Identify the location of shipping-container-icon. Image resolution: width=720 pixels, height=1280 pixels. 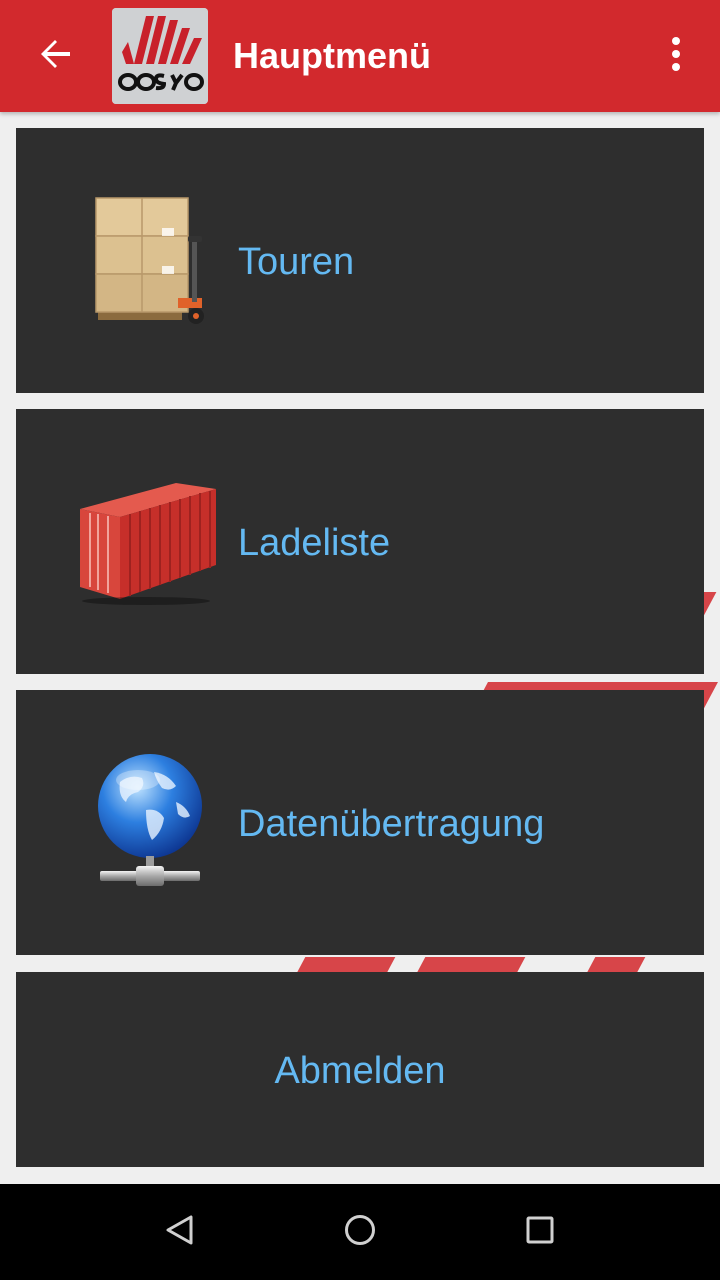
(147, 545).